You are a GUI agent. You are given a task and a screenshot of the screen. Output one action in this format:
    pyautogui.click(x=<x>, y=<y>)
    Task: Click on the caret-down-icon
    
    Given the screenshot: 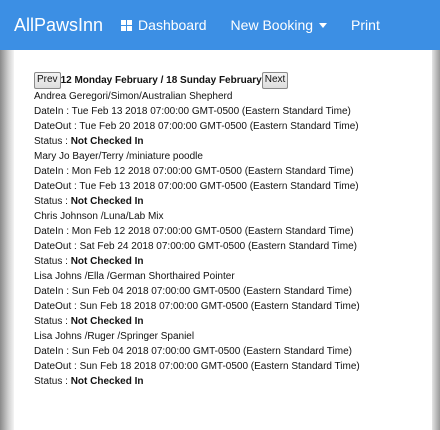 What is the action you would take?
    pyautogui.click(x=323, y=25)
    